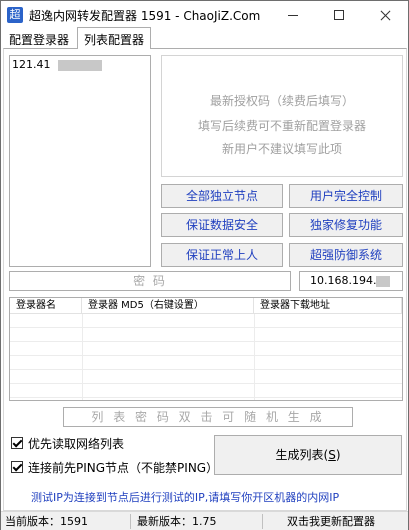 The image size is (409, 530). I want to click on close-button, so click(385, 15).